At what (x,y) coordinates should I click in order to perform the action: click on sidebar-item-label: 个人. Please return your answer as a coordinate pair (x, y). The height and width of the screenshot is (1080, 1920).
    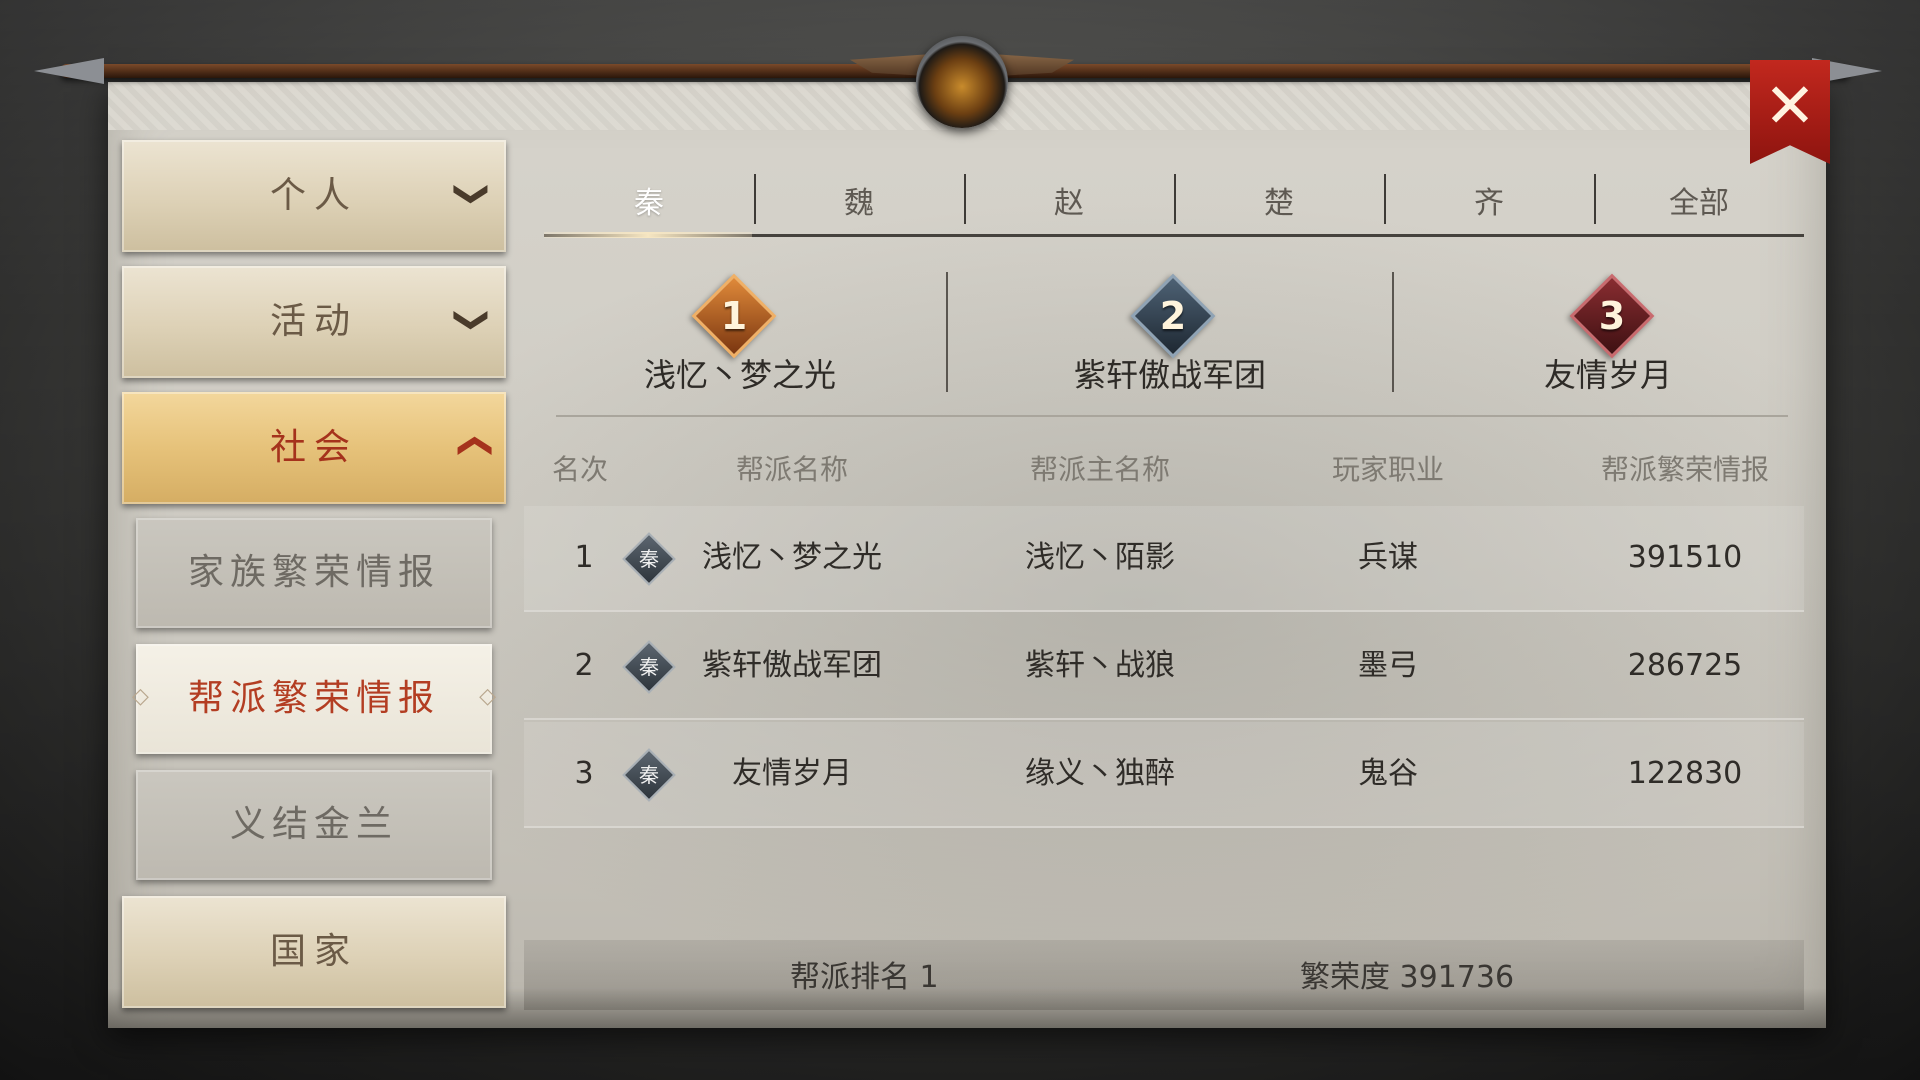
    Looking at the image, I should click on (313, 195).